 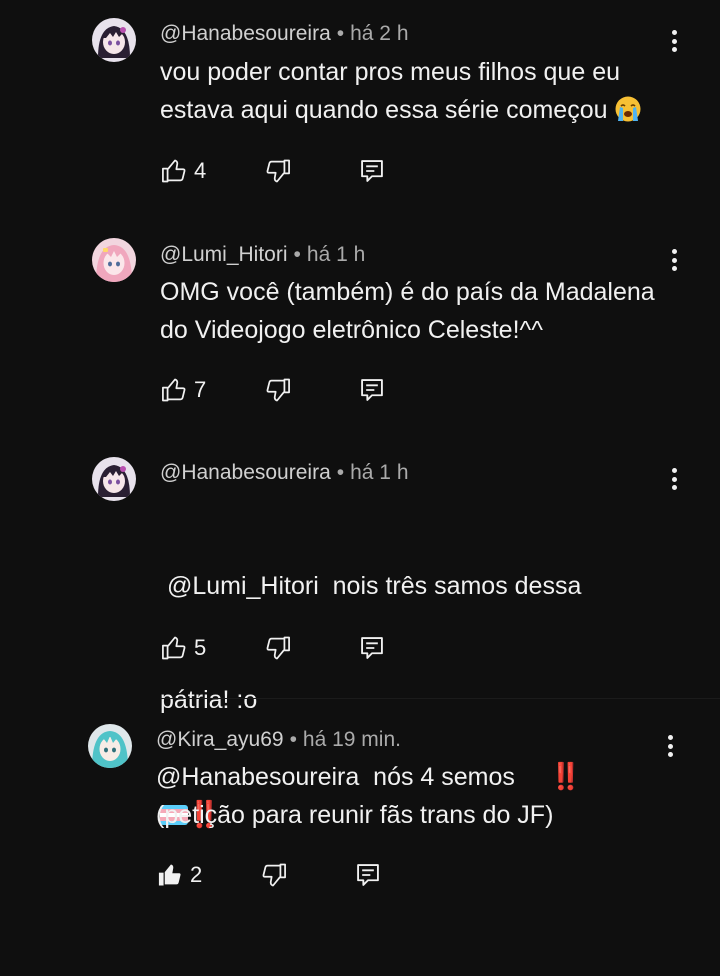 I want to click on like-count: 7, so click(x=200, y=389).